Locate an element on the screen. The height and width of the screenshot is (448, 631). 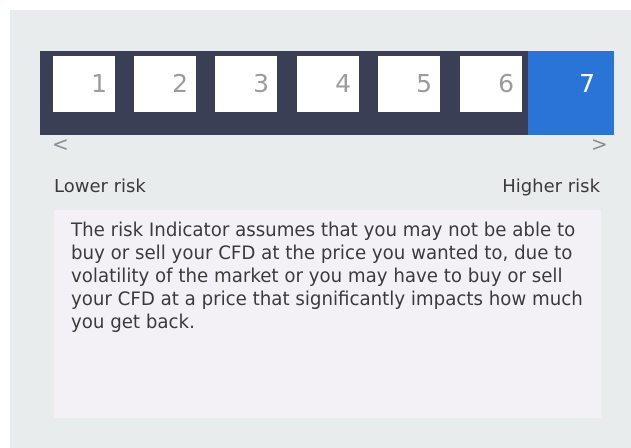
chevron-right-icon: > is located at coordinates (599, 144).